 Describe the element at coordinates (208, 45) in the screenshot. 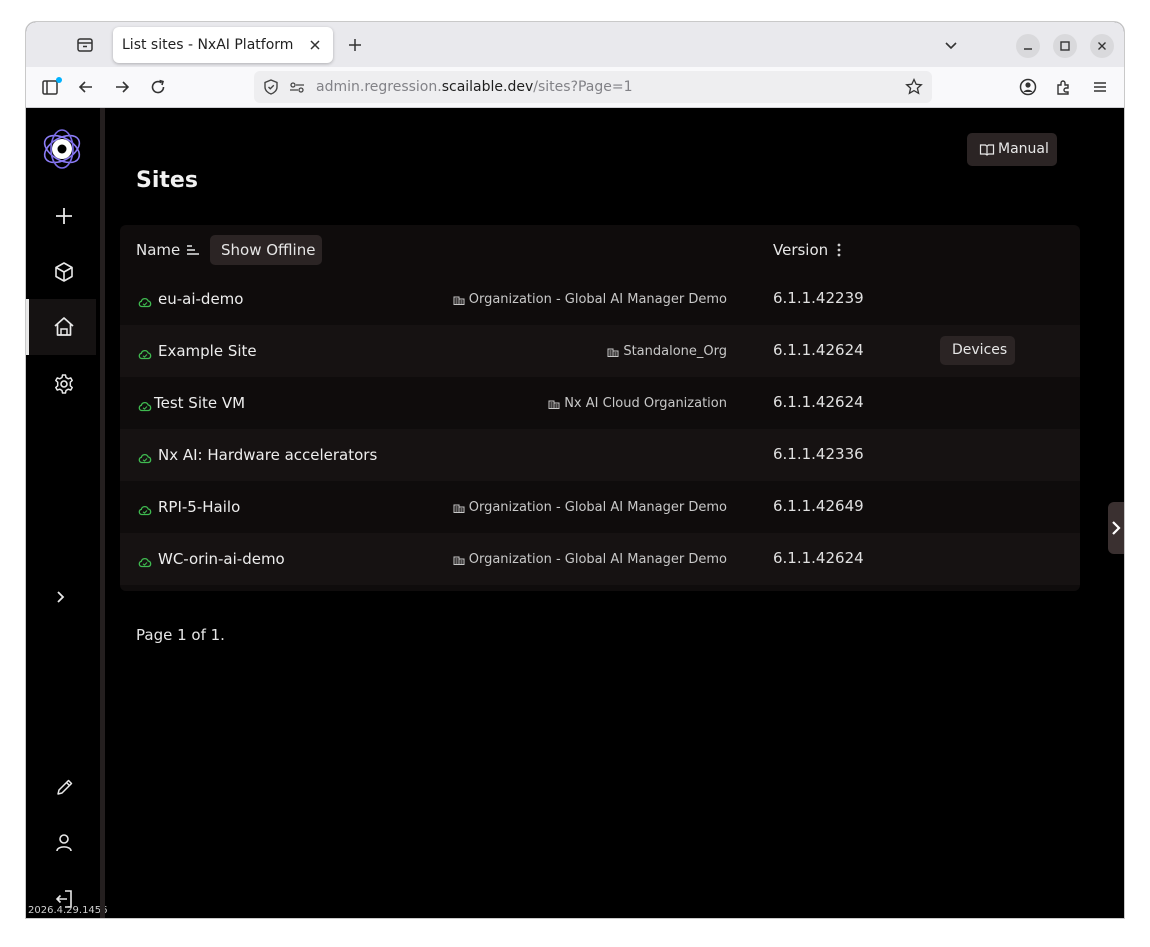

I see `tab-title: List sites - NxAI Platform` at that location.